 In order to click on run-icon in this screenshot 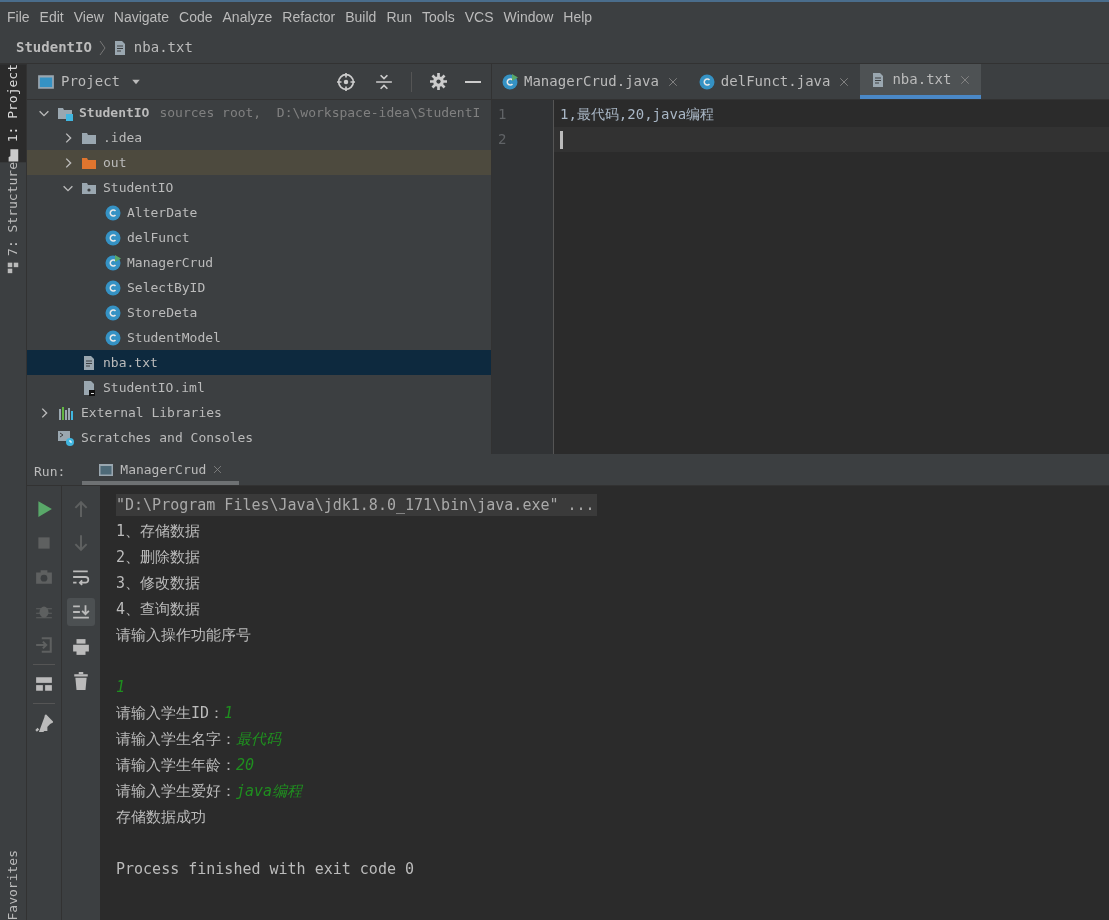, I will do `click(44, 509)`.